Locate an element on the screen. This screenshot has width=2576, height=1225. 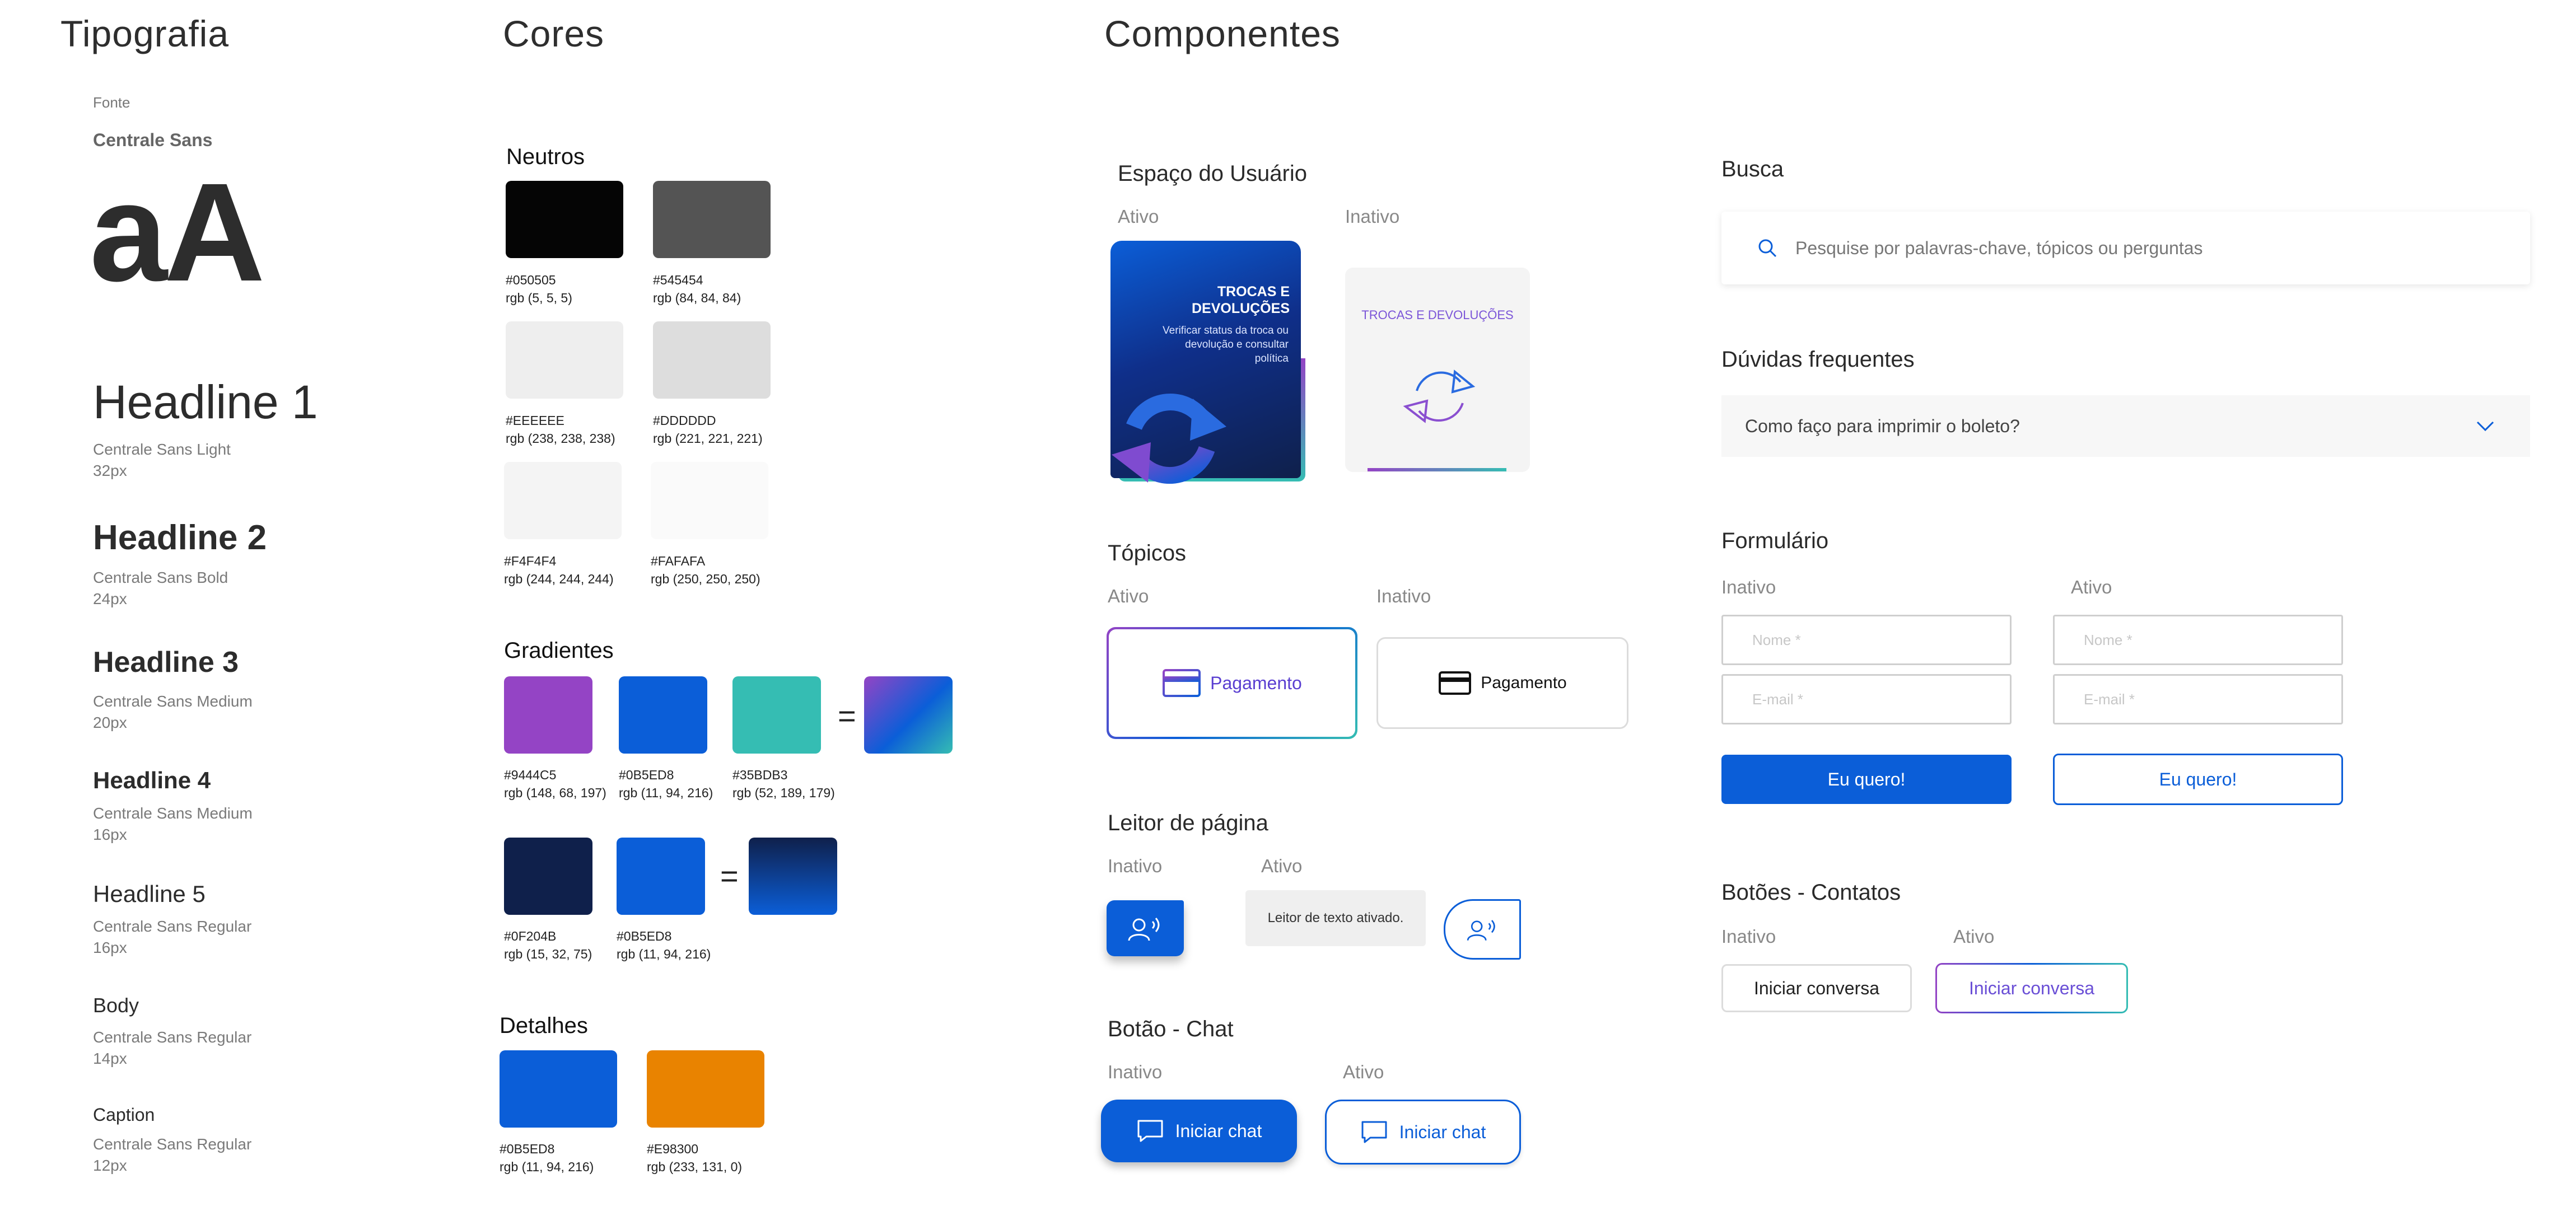
swatch-label: #545454 rgb (84, 84, 84) is located at coordinates (697, 289).